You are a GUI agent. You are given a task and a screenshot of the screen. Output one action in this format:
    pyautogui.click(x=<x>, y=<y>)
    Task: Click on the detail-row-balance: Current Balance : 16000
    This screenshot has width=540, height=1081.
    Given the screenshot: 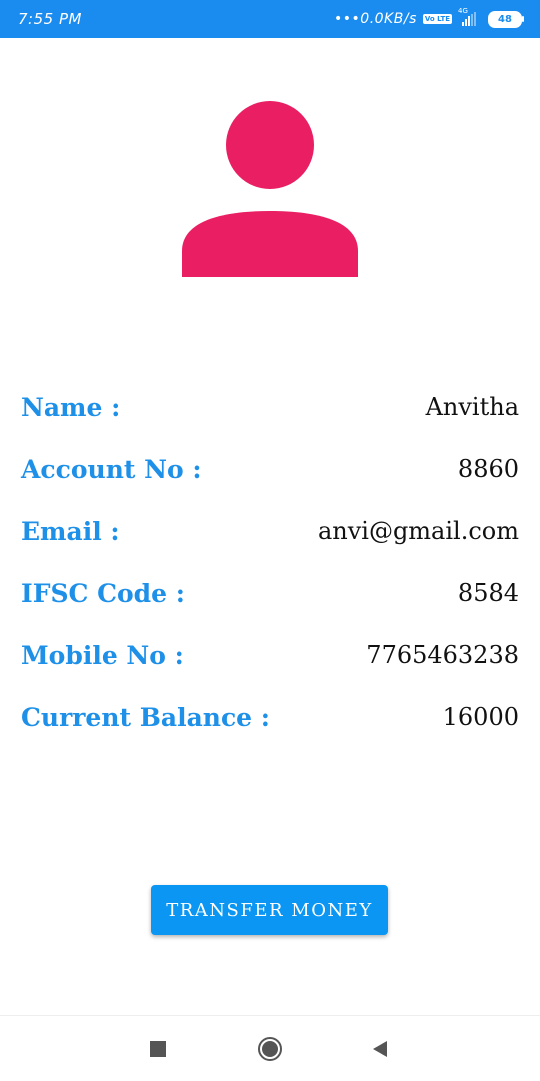 What is the action you would take?
    pyautogui.click(x=270, y=717)
    